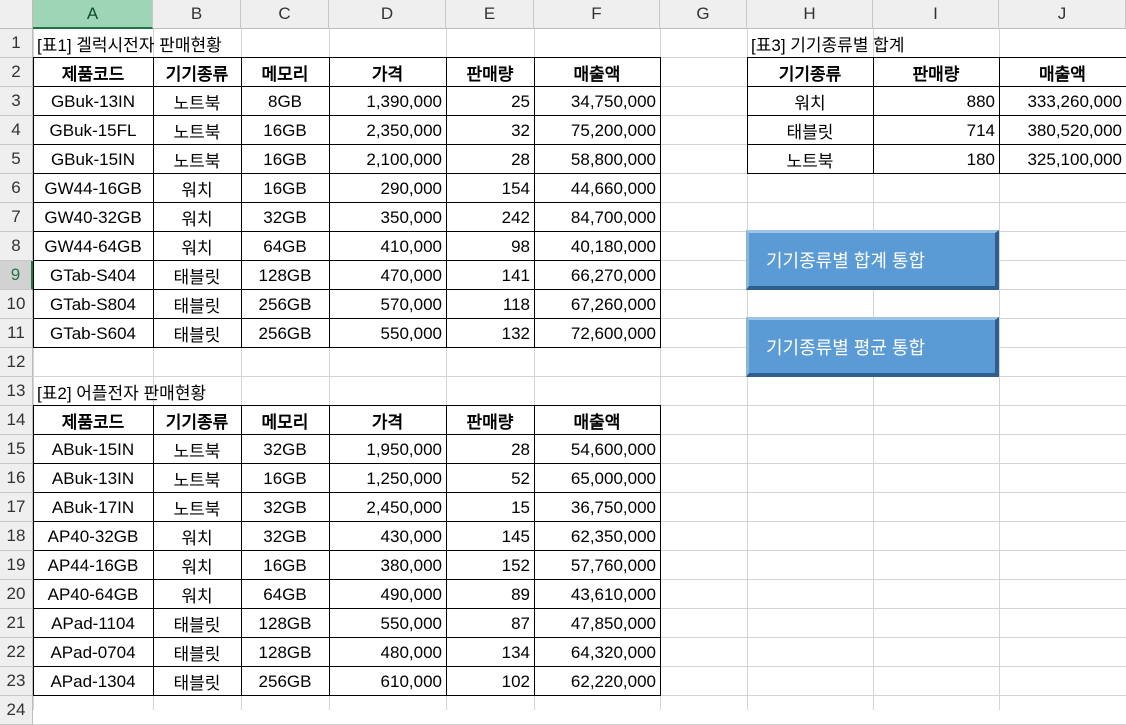  What do you see at coordinates (285, 246) in the screenshot?
I see `table-data-cell: 64GB` at bounding box center [285, 246].